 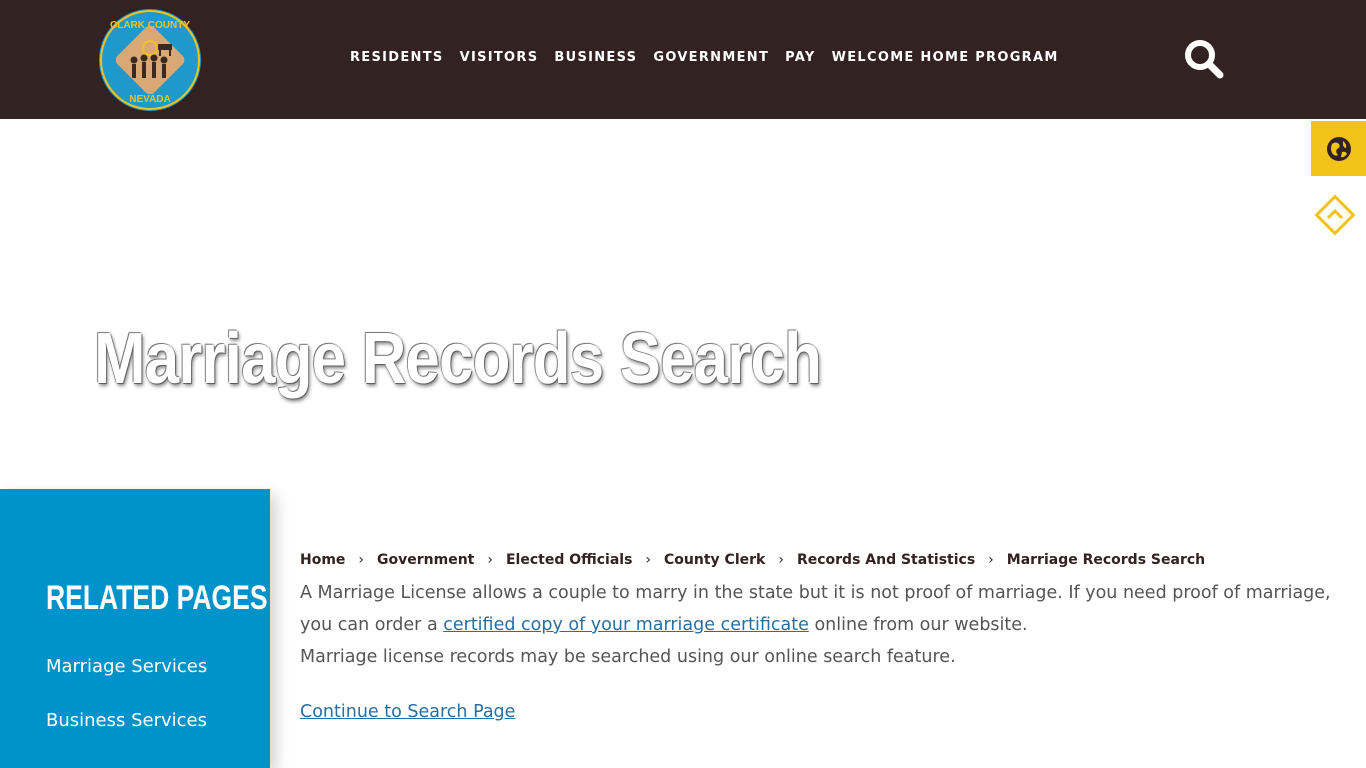 What do you see at coordinates (714, 560) in the screenshot?
I see `breadcrumb-county-clerk: County Clerk` at bounding box center [714, 560].